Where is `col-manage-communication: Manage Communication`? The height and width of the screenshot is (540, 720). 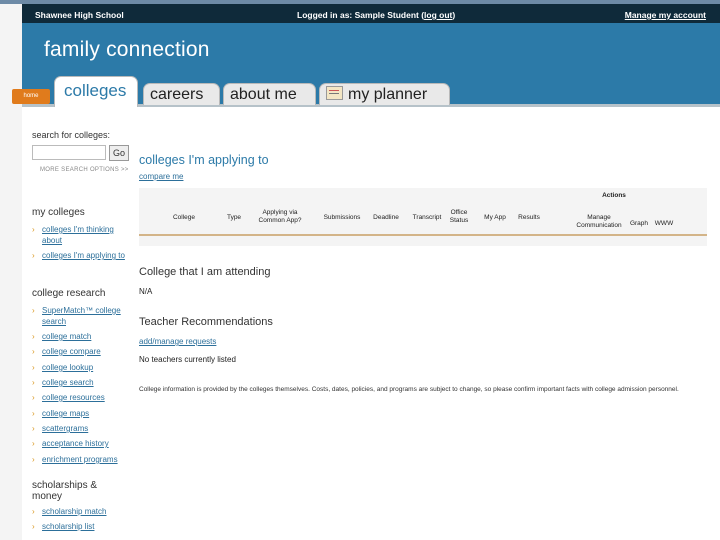
col-manage-communication: Manage Communication is located at coordinates (599, 222).